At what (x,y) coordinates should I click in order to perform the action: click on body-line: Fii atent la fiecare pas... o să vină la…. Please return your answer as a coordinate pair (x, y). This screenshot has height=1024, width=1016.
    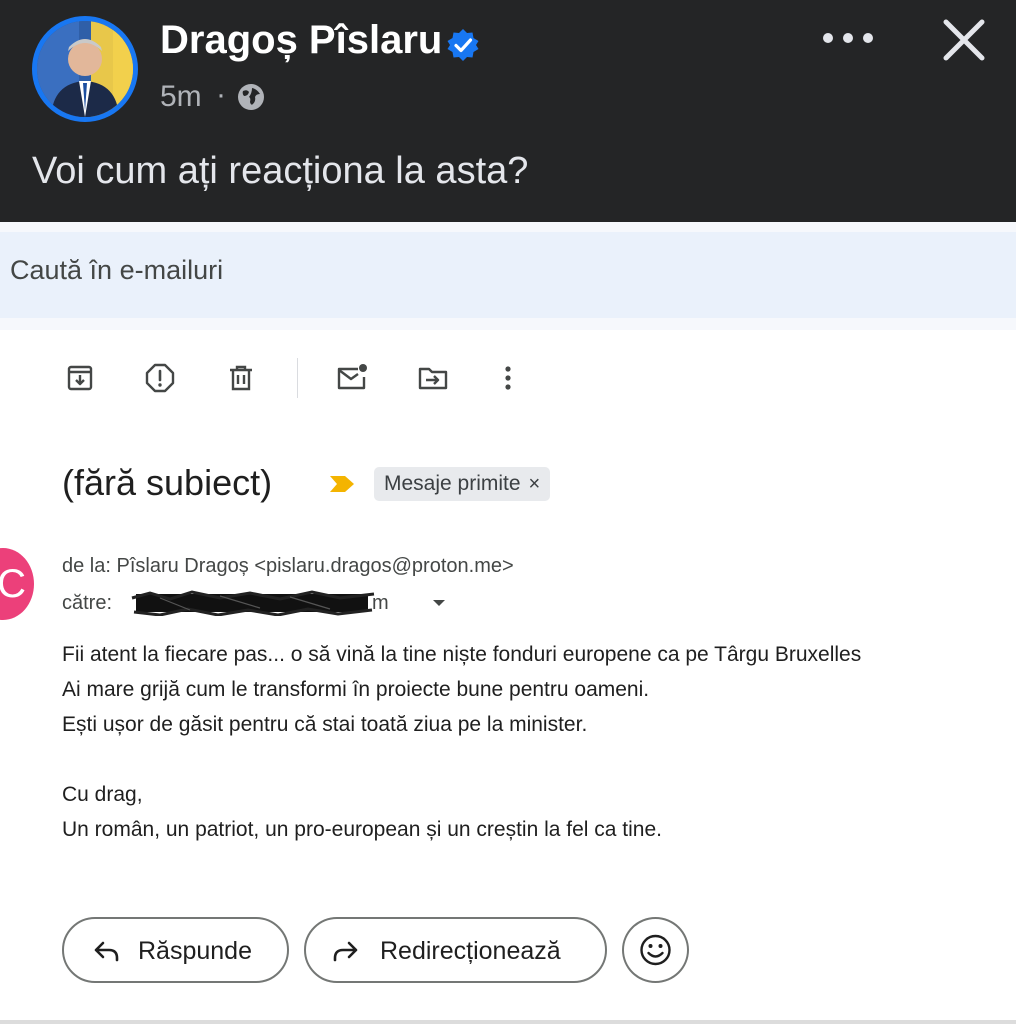
    Looking at the image, I should click on (462, 654).